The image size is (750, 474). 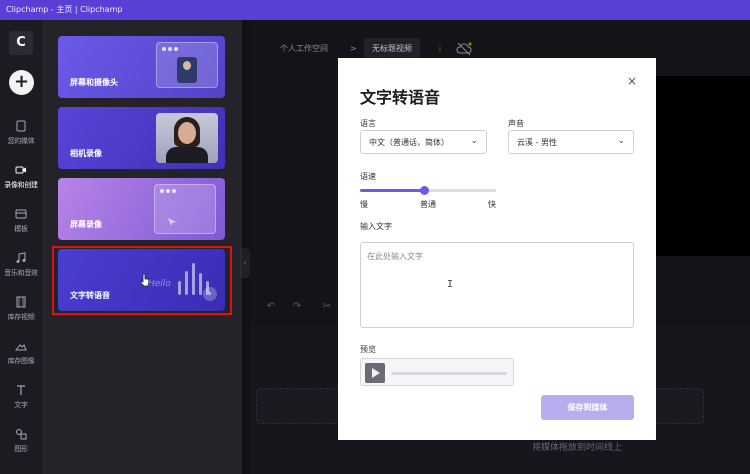 I want to click on speed-slider, so click(x=428, y=190).